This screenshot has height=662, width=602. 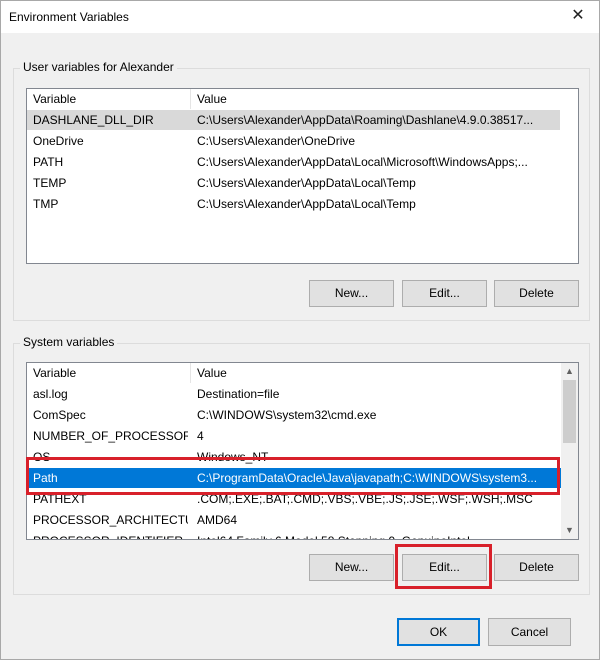 What do you see at coordinates (578, 16) in the screenshot?
I see `close-icon: ✕` at bounding box center [578, 16].